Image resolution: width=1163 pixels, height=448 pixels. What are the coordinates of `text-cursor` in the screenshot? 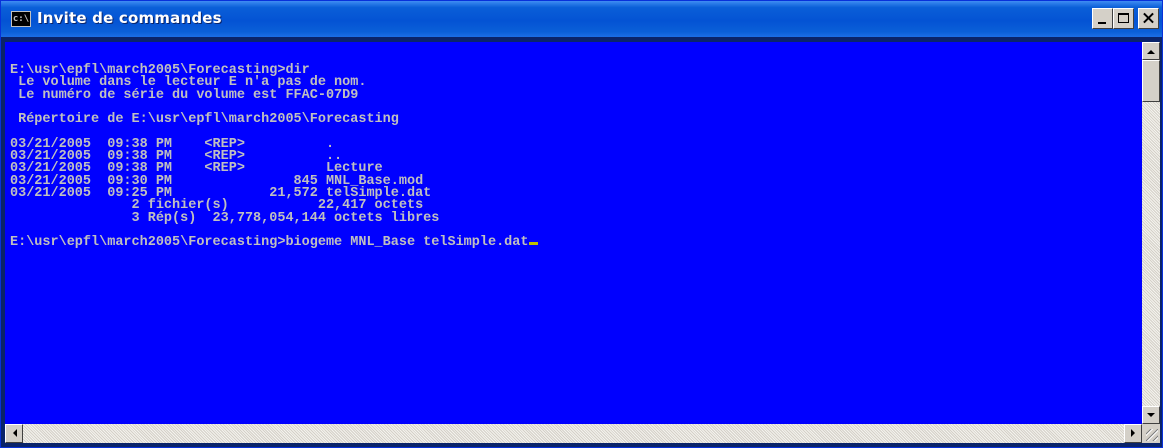 It's located at (534, 244).